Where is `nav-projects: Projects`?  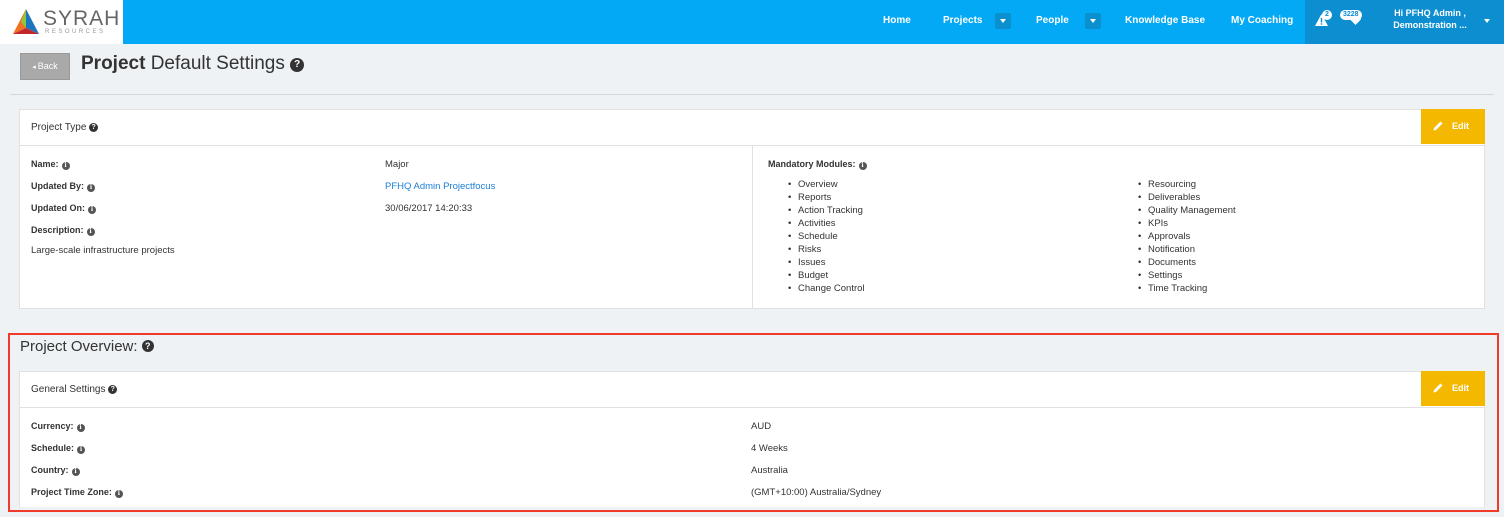 nav-projects: Projects is located at coordinates (962, 22).